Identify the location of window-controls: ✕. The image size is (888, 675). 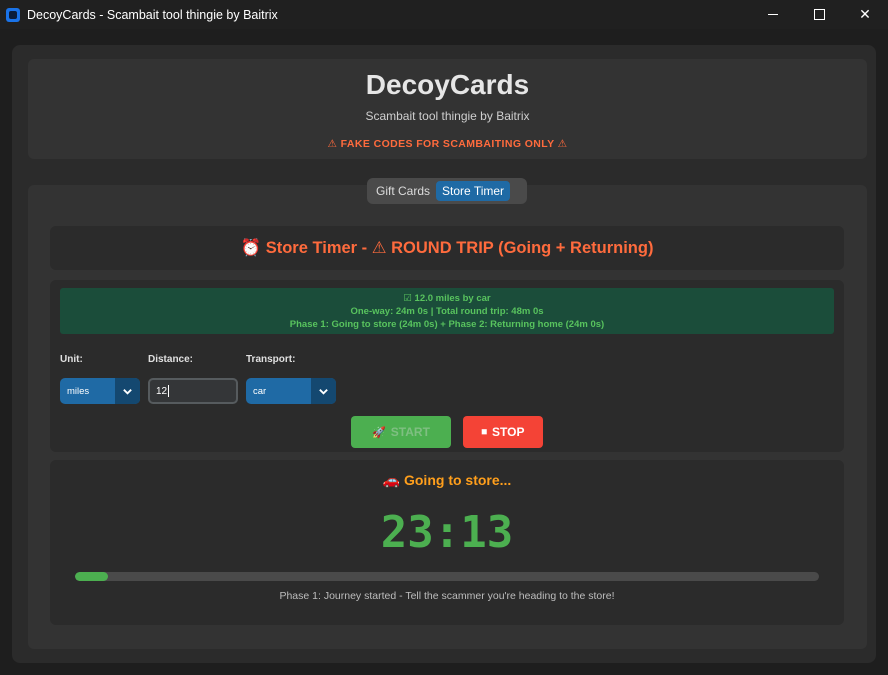
(819, 14).